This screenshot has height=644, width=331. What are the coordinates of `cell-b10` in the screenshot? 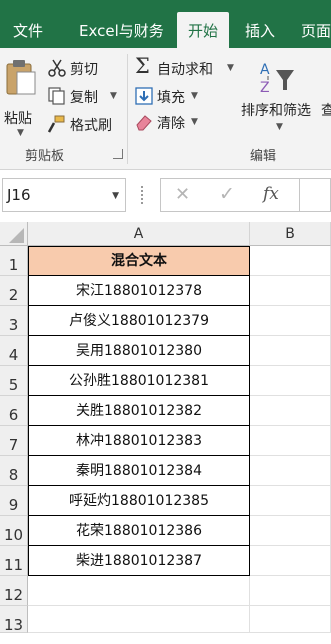 It's located at (290, 531).